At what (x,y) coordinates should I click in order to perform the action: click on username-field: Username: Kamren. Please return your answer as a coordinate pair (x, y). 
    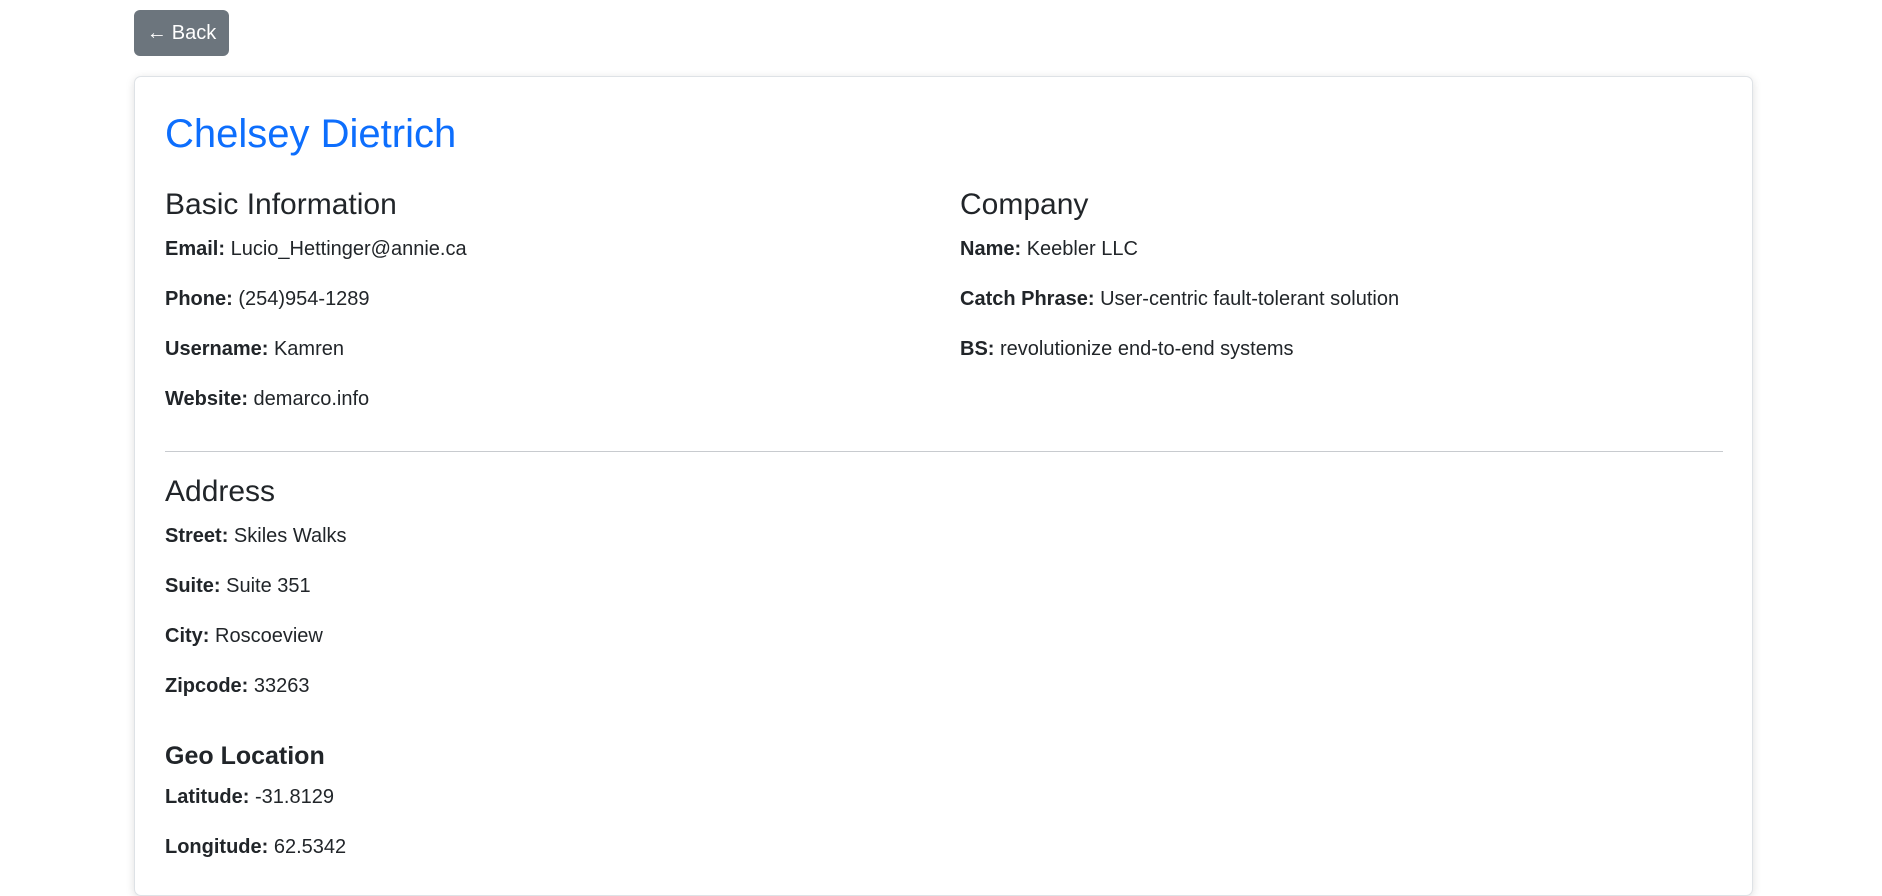
    Looking at the image, I should click on (254, 349).